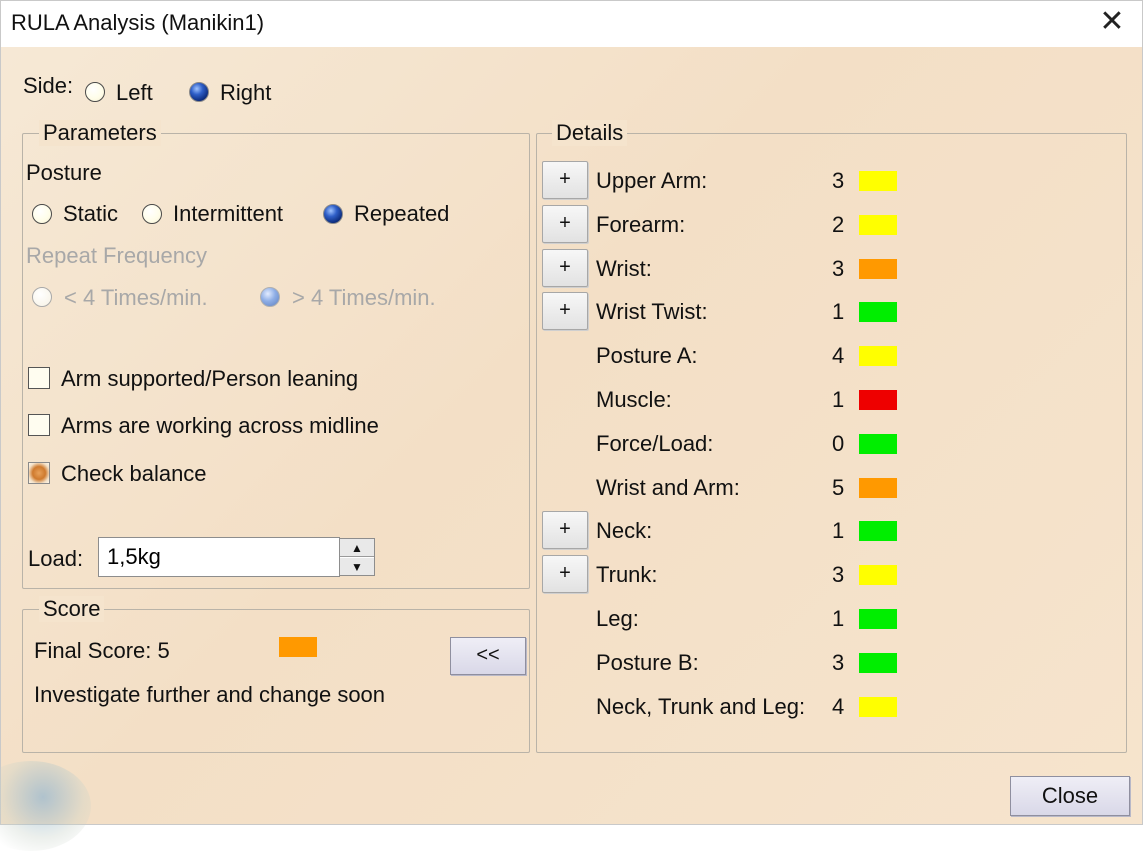  What do you see at coordinates (72, 609) in the screenshot?
I see `score-title: Score` at bounding box center [72, 609].